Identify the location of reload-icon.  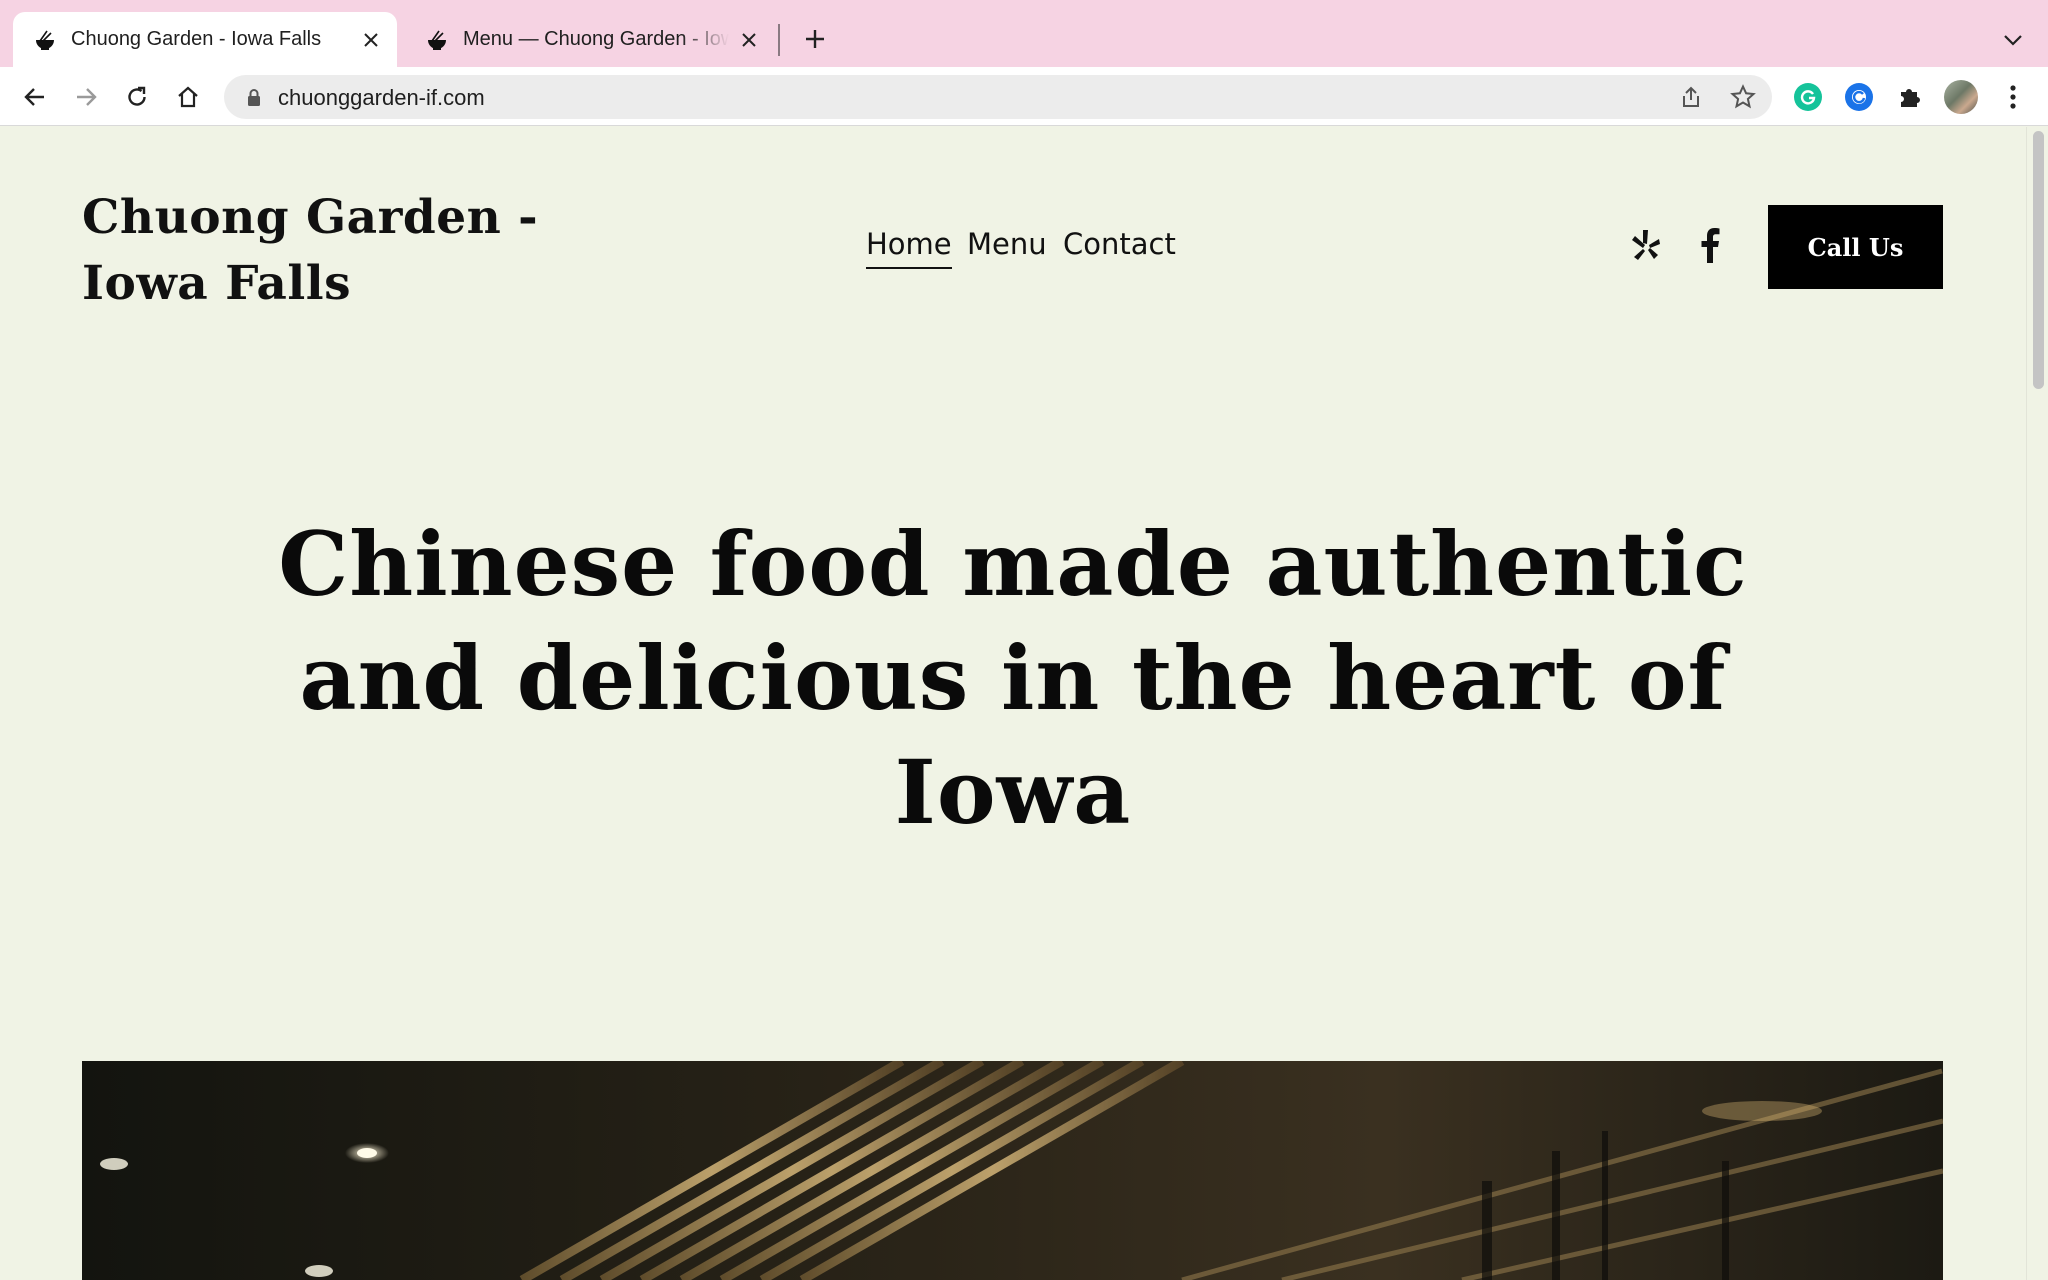
(137, 97).